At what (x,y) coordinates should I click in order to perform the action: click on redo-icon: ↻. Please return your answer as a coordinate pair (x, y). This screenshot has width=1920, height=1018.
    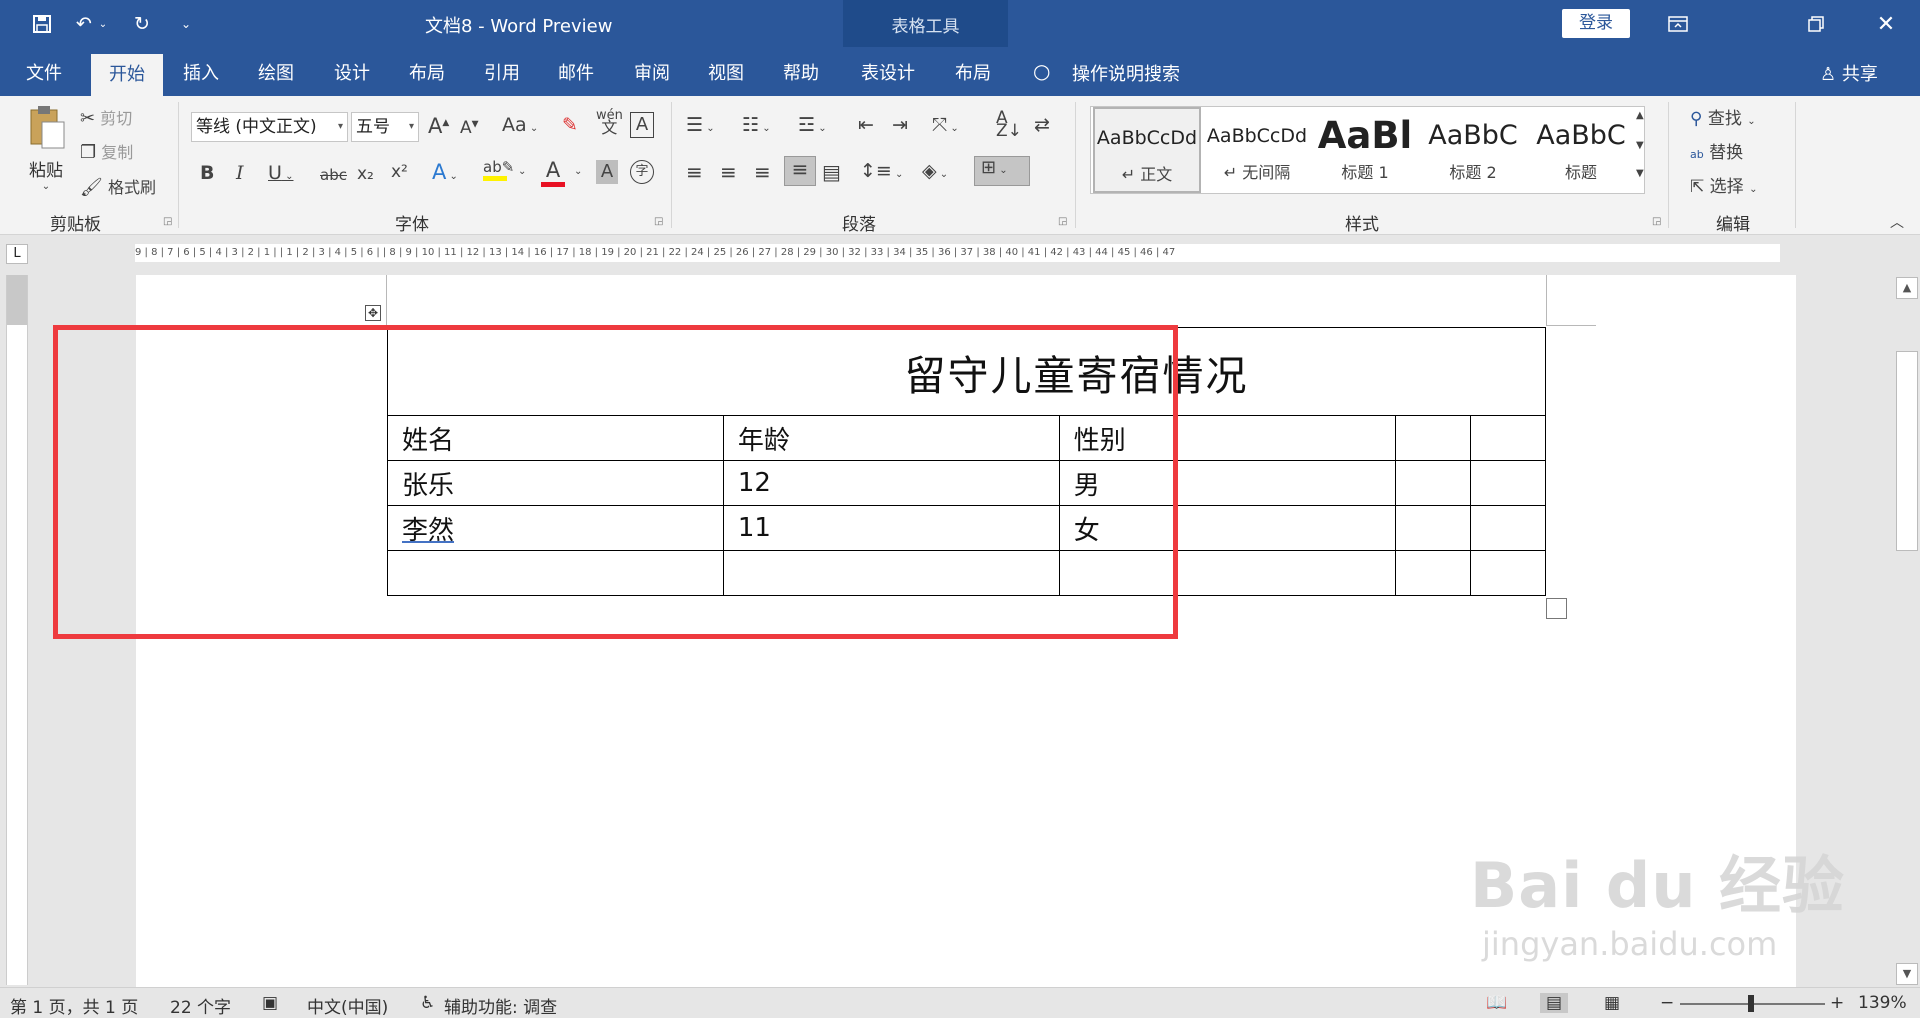
    Looking at the image, I should click on (142, 24).